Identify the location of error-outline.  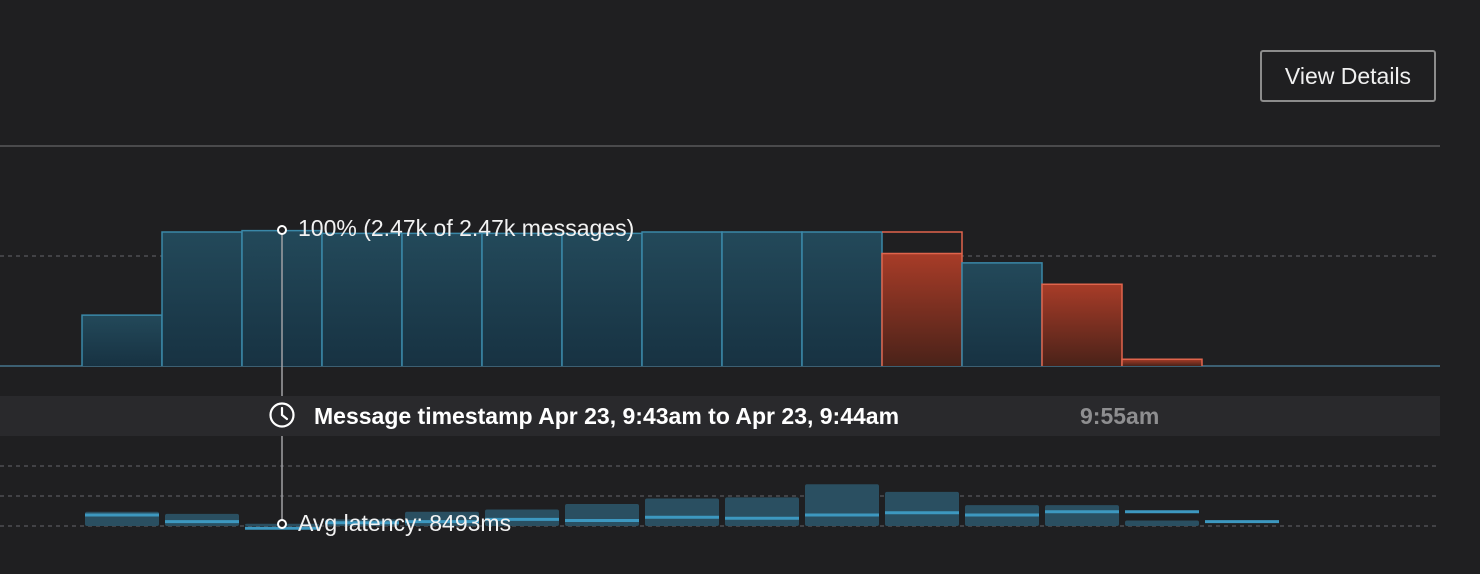
(922, 242).